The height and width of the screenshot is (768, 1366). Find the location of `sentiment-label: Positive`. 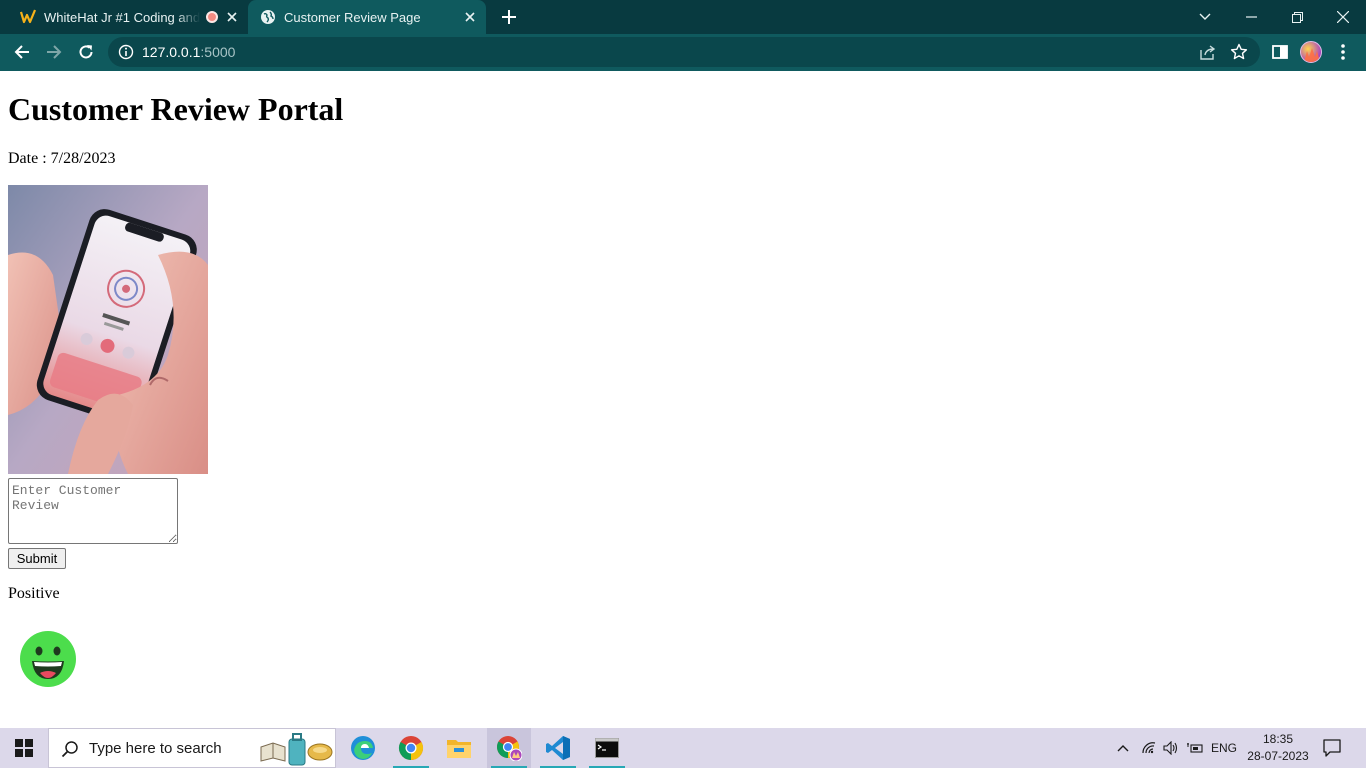

sentiment-label: Positive is located at coordinates (34, 593).